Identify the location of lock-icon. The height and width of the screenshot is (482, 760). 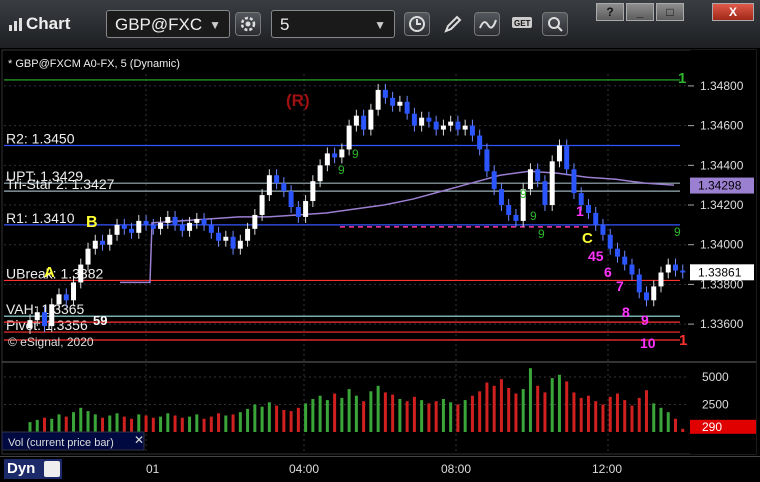
(52, 469).